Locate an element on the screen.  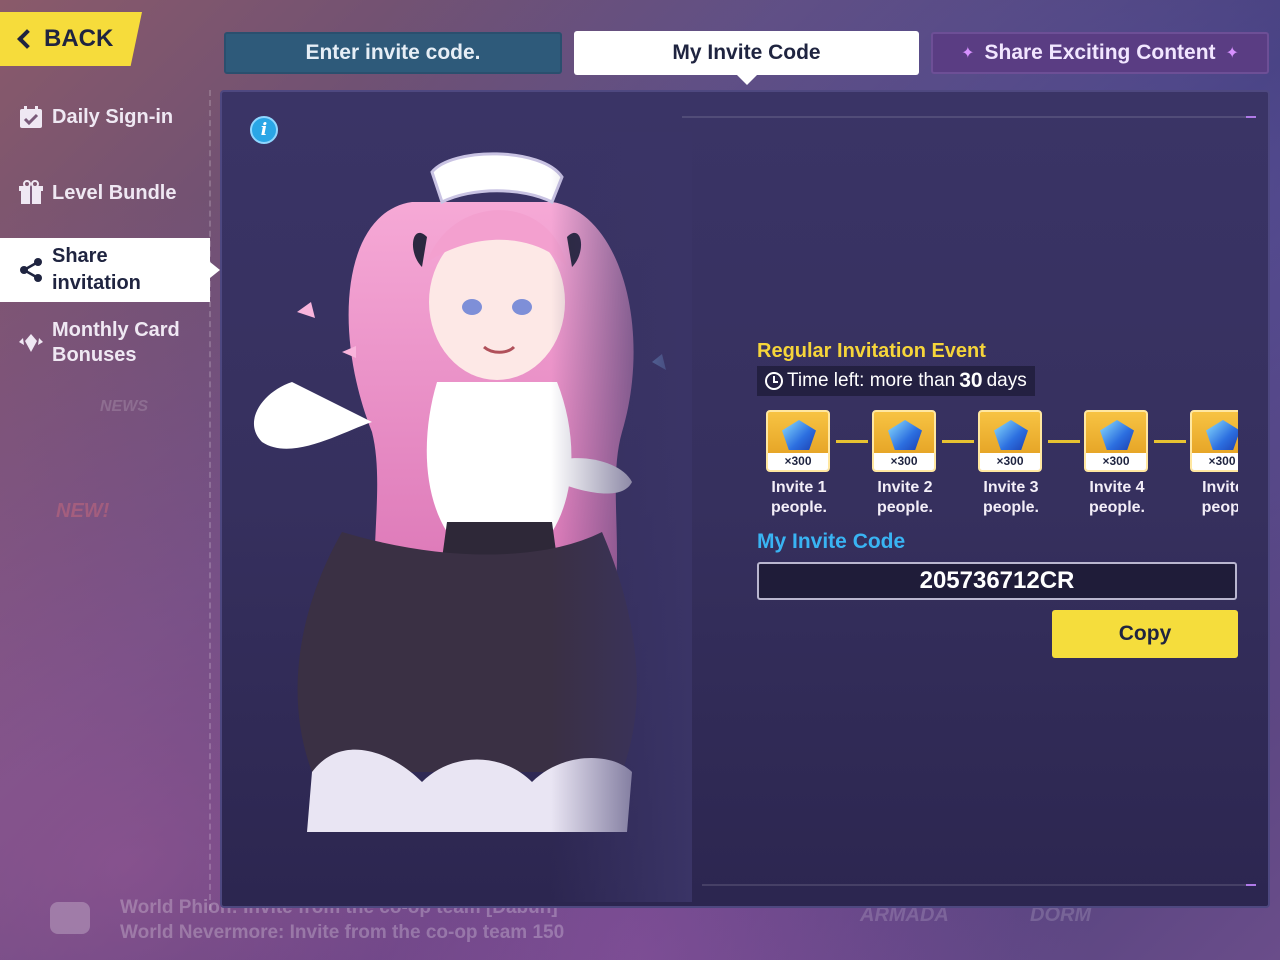
tab-share-exciting-content: ✦ Share Exciting Content ✦ is located at coordinates (1100, 53).